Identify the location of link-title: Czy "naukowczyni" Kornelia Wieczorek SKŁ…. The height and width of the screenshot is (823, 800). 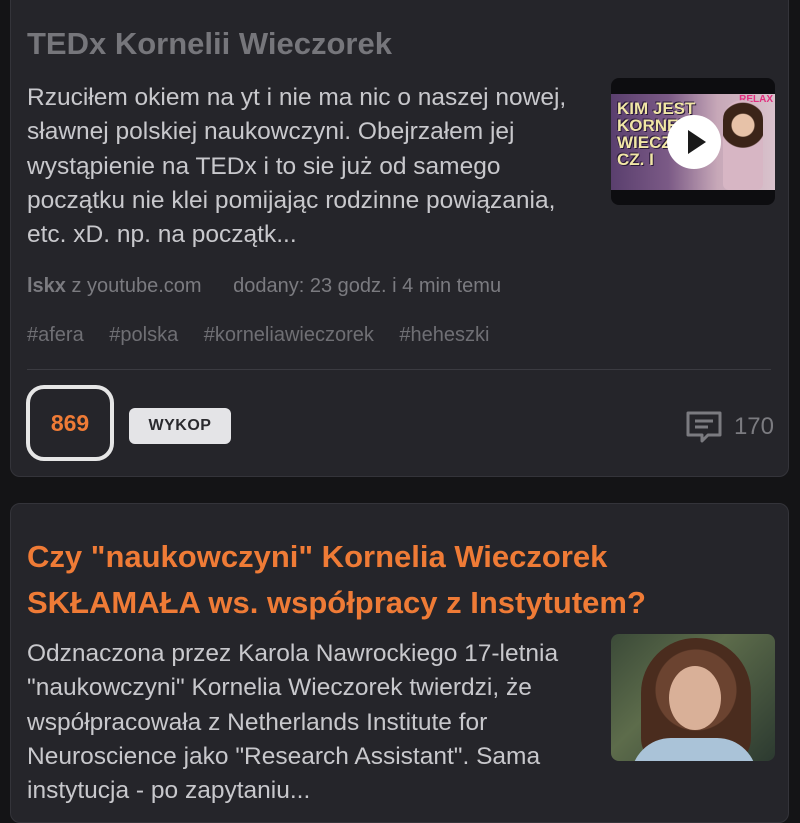
(397, 580).